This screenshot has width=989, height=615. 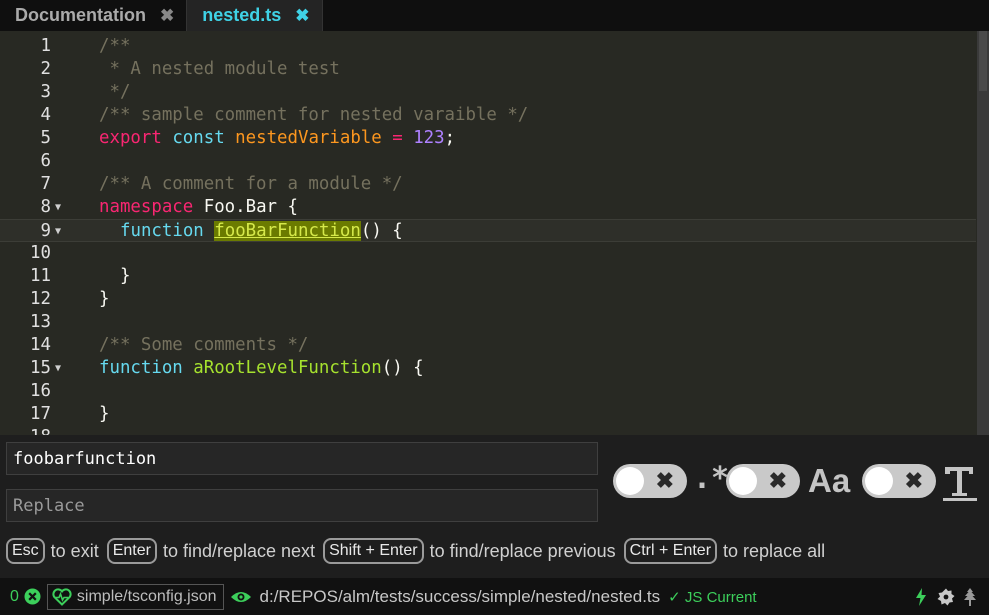 I want to click on line-number: 2, so click(x=45, y=69).